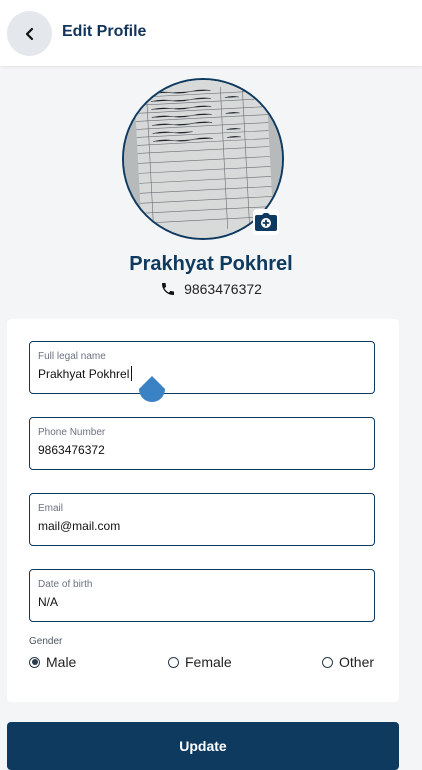  I want to click on text-cursor, so click(131, 373).